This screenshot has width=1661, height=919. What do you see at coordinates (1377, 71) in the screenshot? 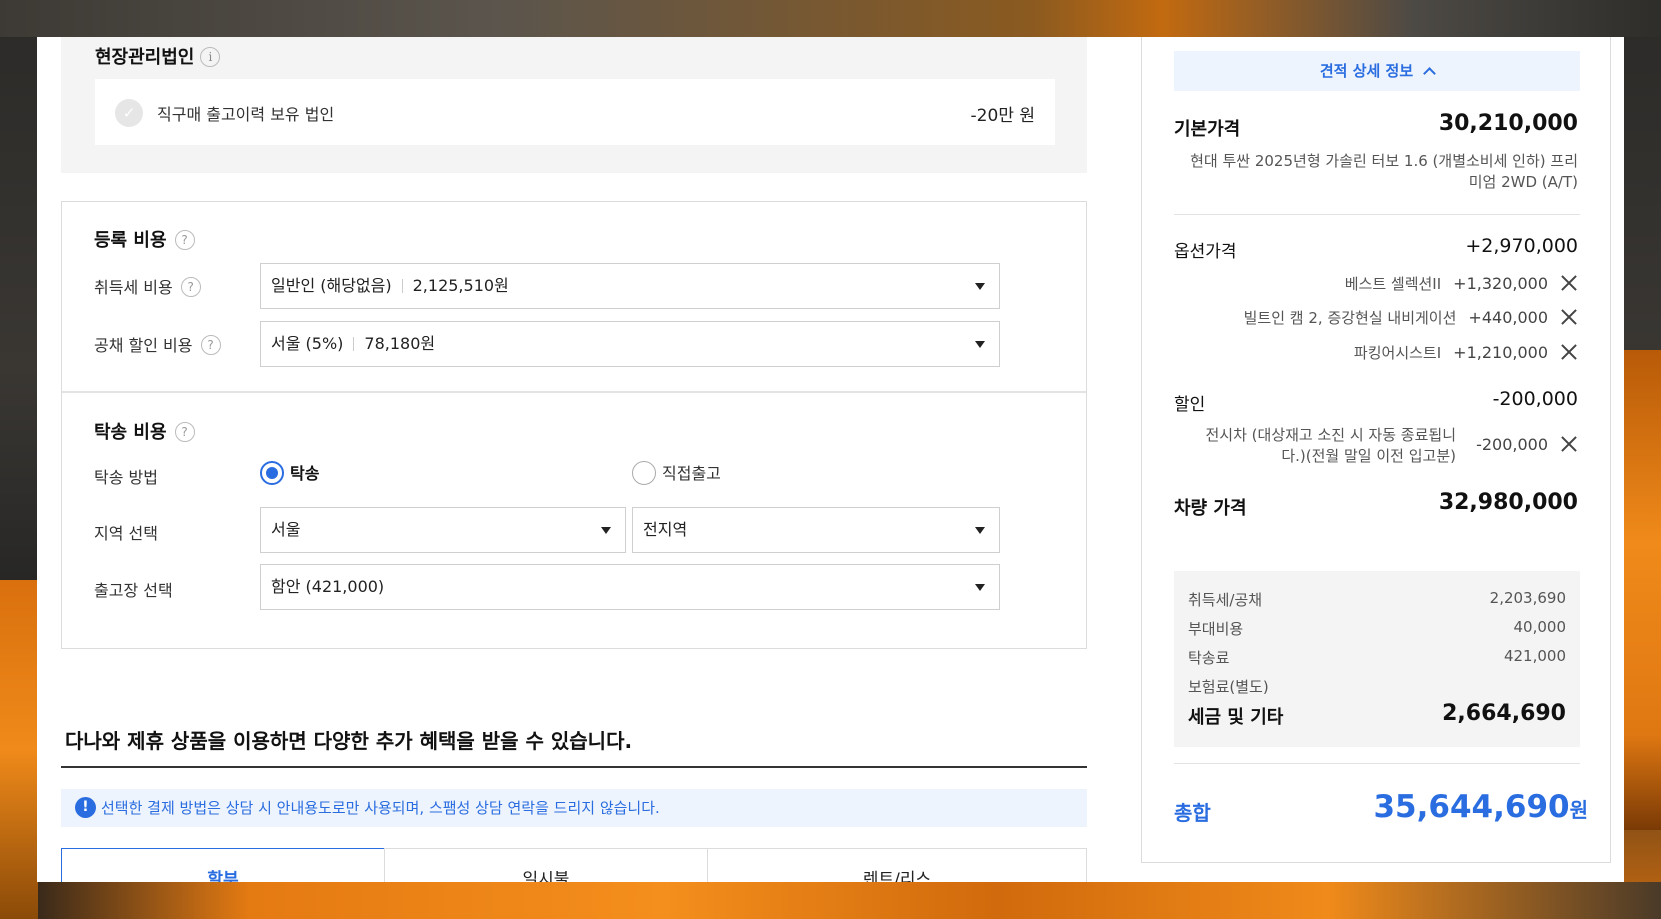
I see `quote-detail-toggle: 견적 상세 정보` at bounding box center [1377, 71].